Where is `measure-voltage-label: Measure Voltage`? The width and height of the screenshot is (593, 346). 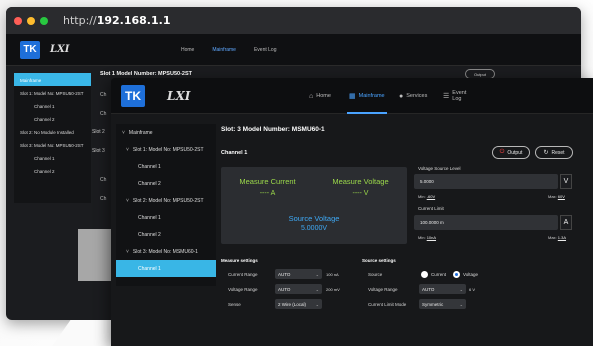 measure-voltage-label: Measure Voltage is located at coordinates (360, 181).